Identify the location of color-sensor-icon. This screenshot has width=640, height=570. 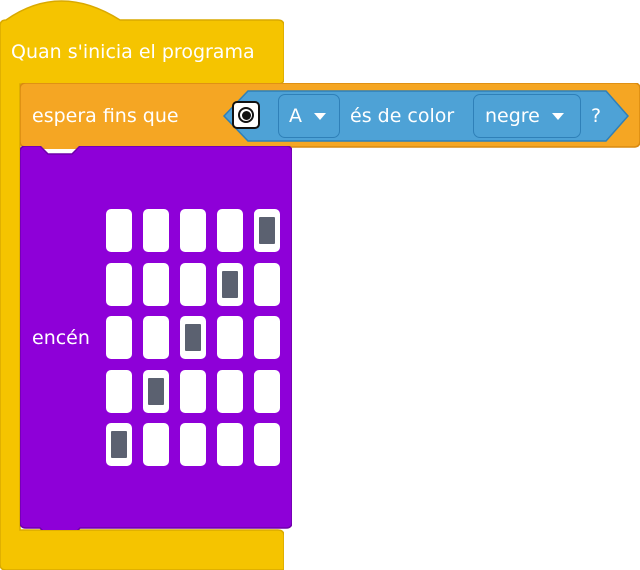
(246, 115).